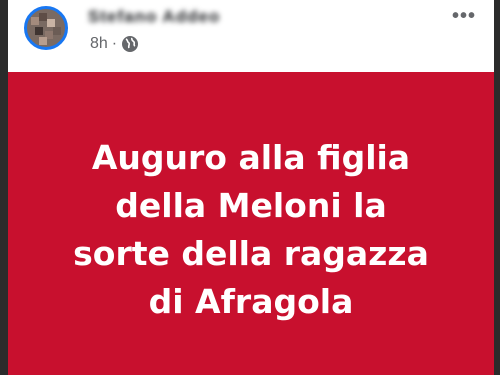 This screenshot has height=375, width=500. I want to click on post-meta: 8h ·, so click(114, 44).